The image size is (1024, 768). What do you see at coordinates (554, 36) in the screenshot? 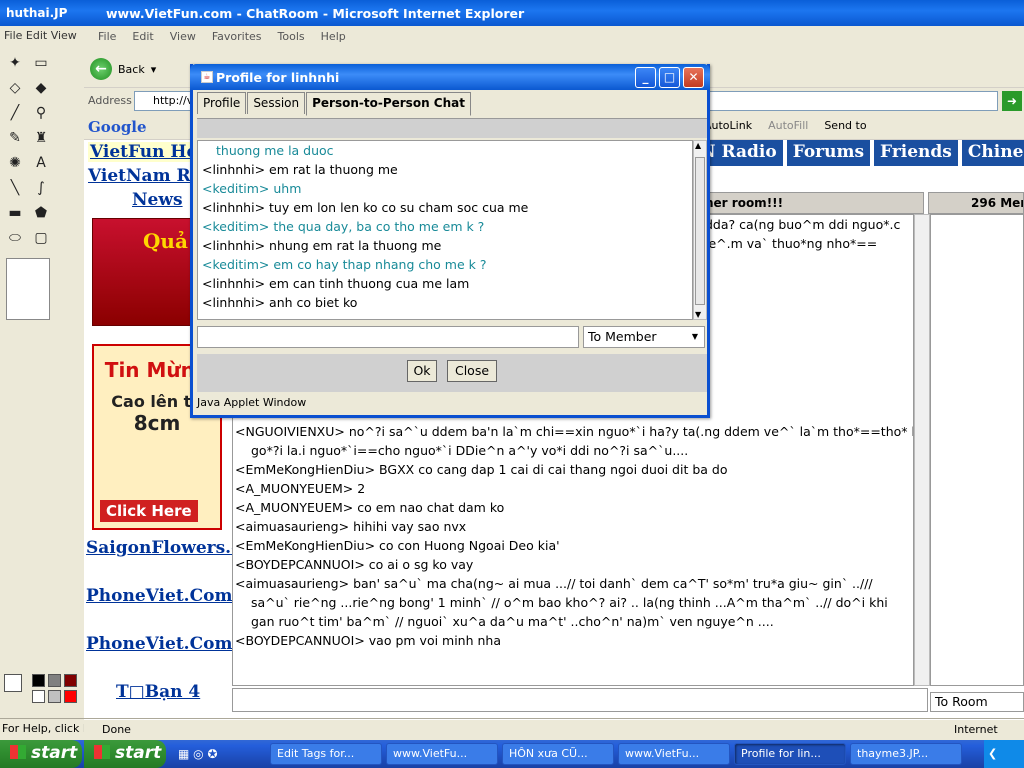
I see `ie-menubar: File Edit View Favorites Tools Help` at bounding box center [554, 36].